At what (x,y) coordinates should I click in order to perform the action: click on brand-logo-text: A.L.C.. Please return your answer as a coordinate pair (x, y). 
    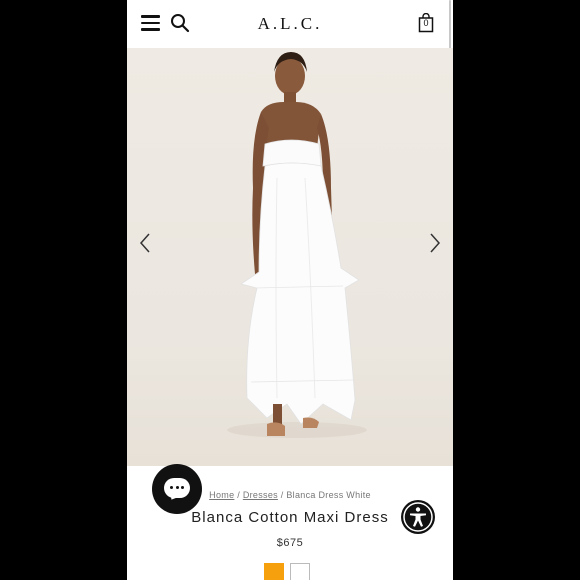
    Looking at the image, I should click on (290, 23).